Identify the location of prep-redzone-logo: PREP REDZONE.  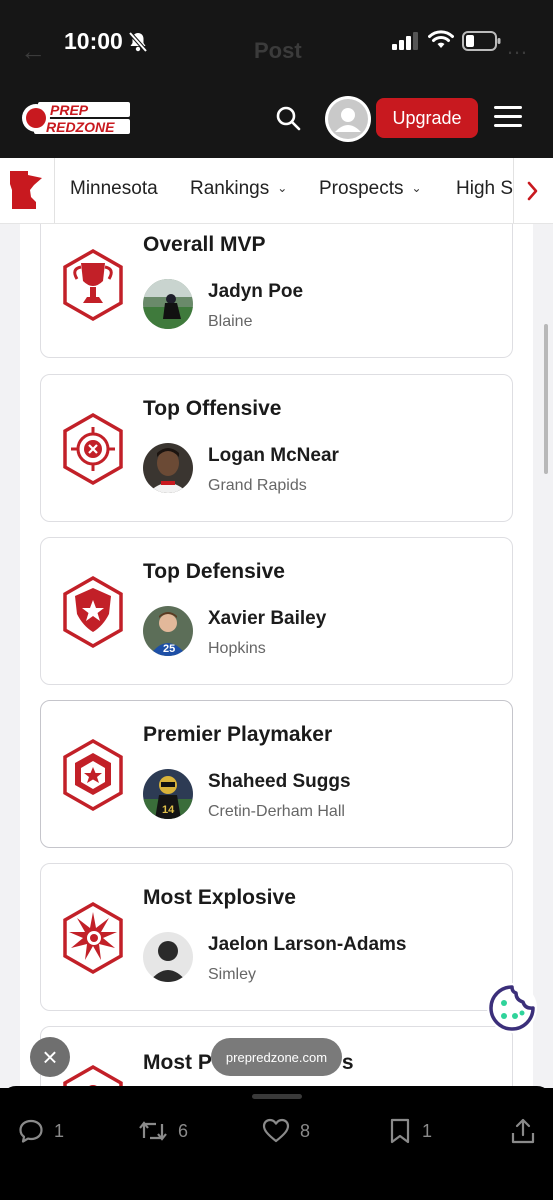
(76, 118).